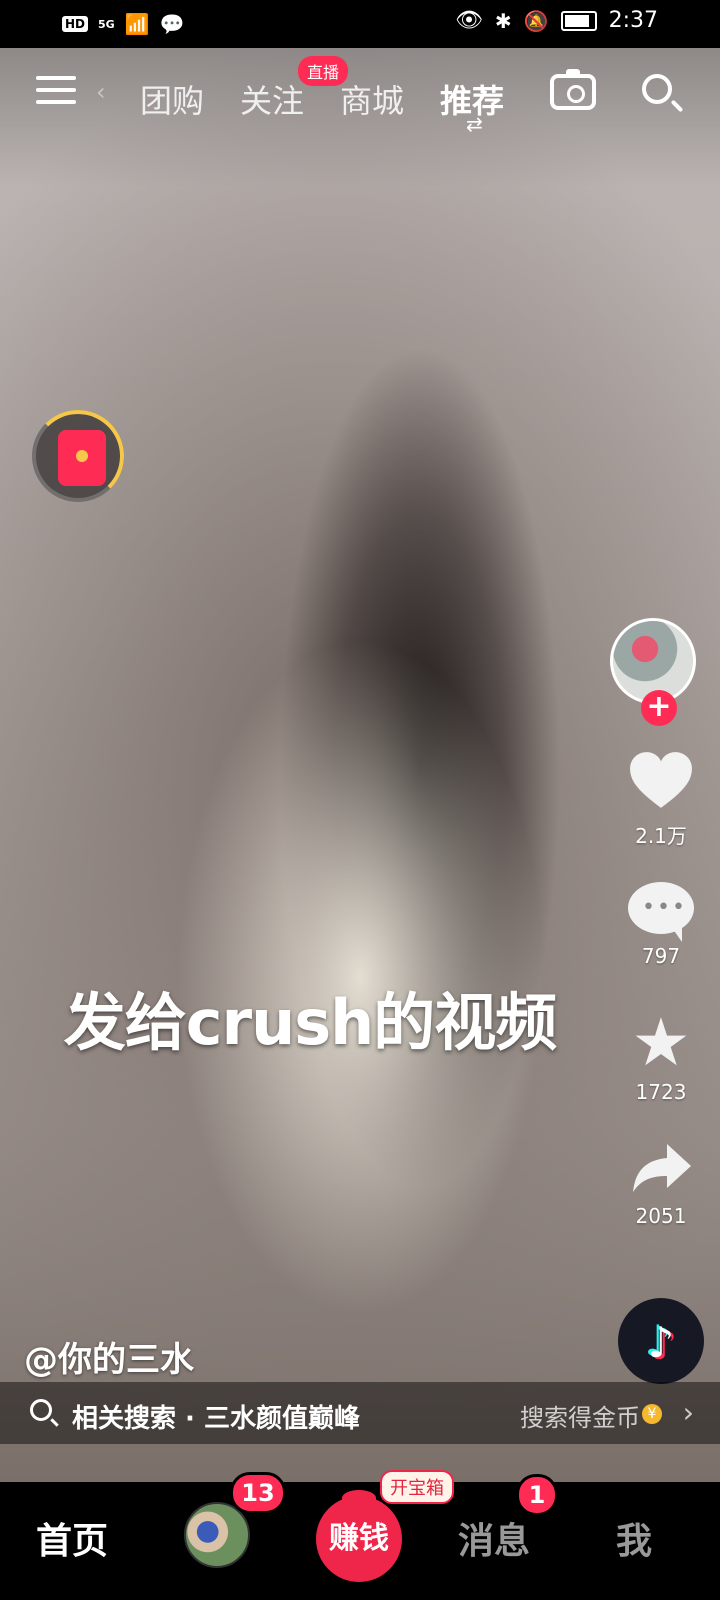 The image size is (720, 1600). I want to click on like-action: 2.1万, so click(661, 799).